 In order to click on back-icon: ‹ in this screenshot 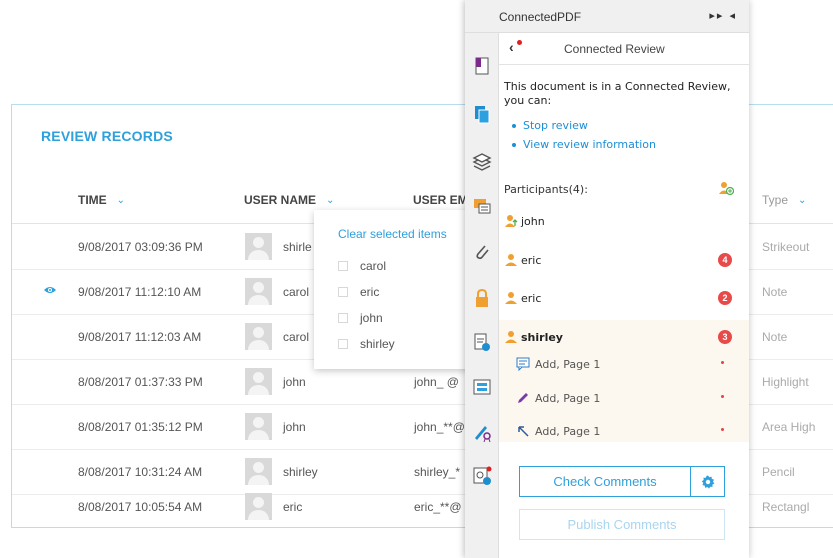, I will do `click(511, 47)`.